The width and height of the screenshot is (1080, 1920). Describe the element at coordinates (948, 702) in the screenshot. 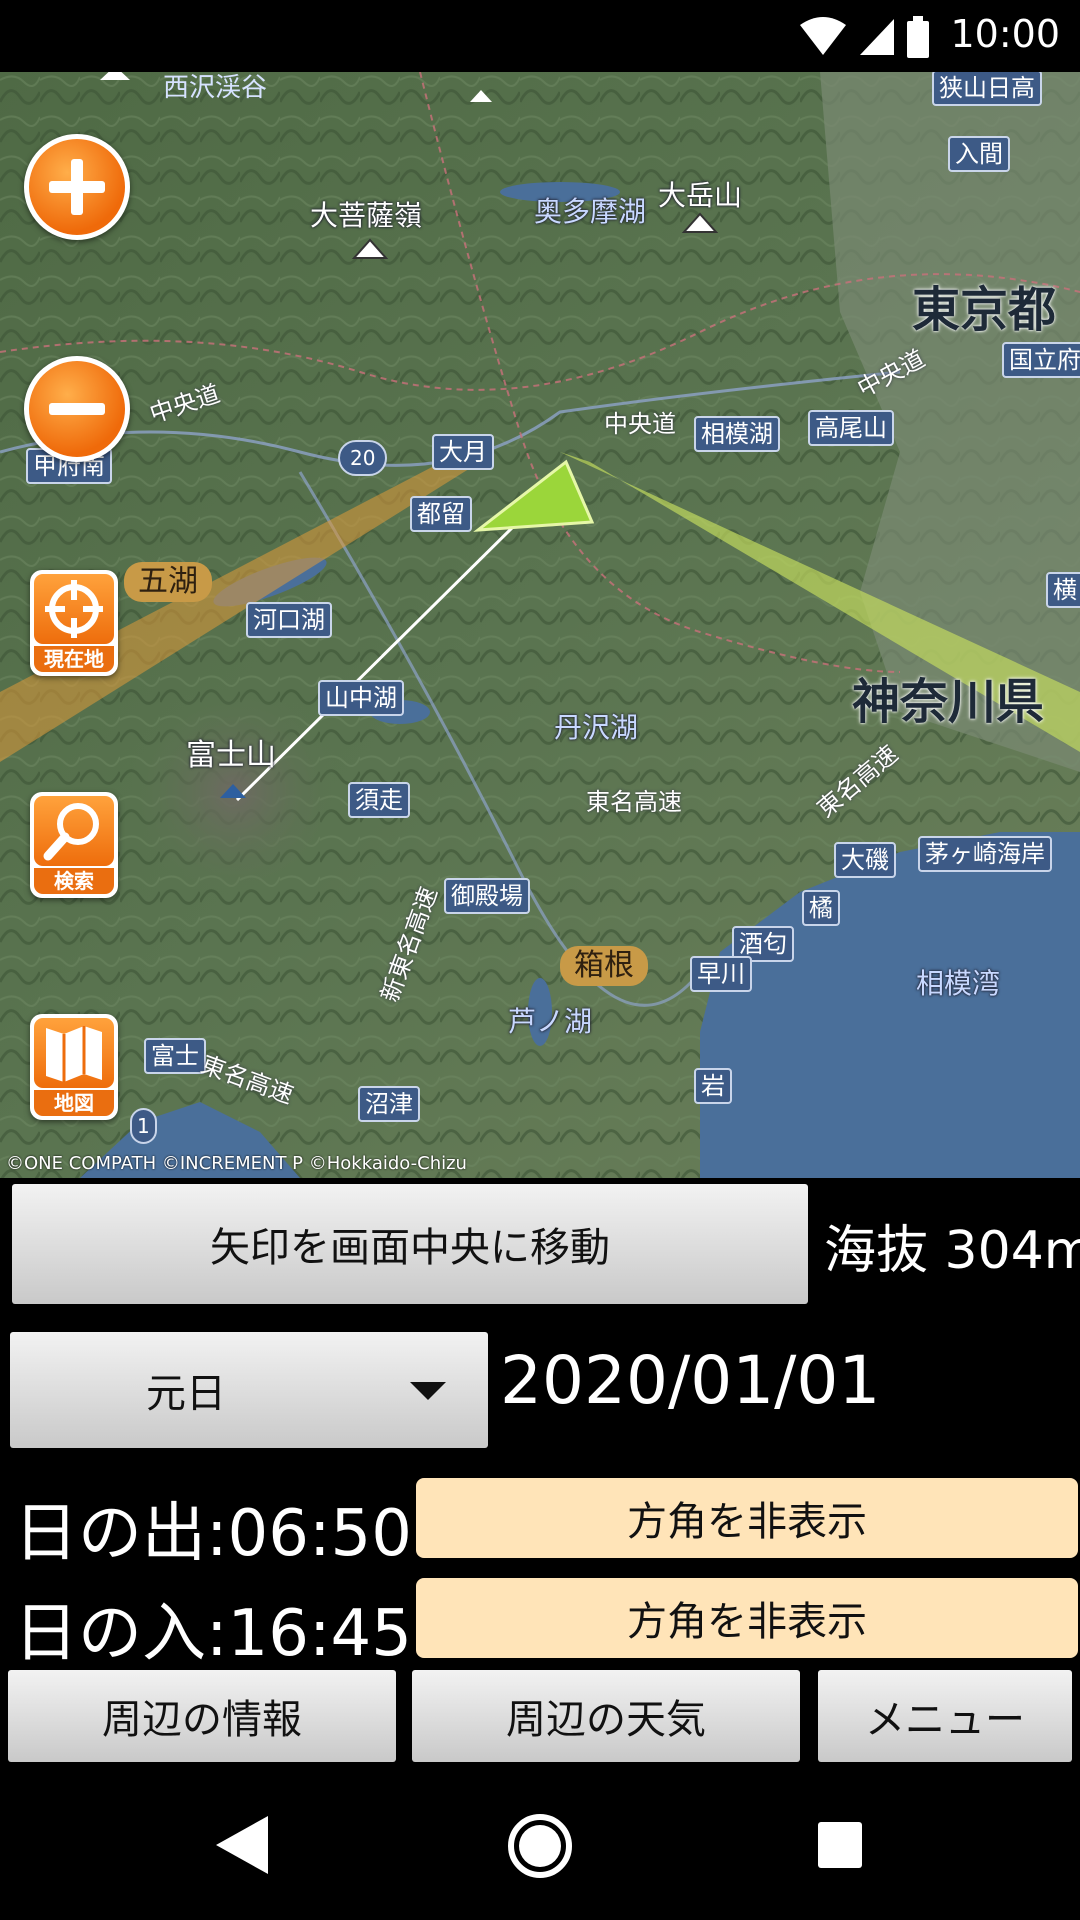

I see `map-label: 神奈川県` at that location.